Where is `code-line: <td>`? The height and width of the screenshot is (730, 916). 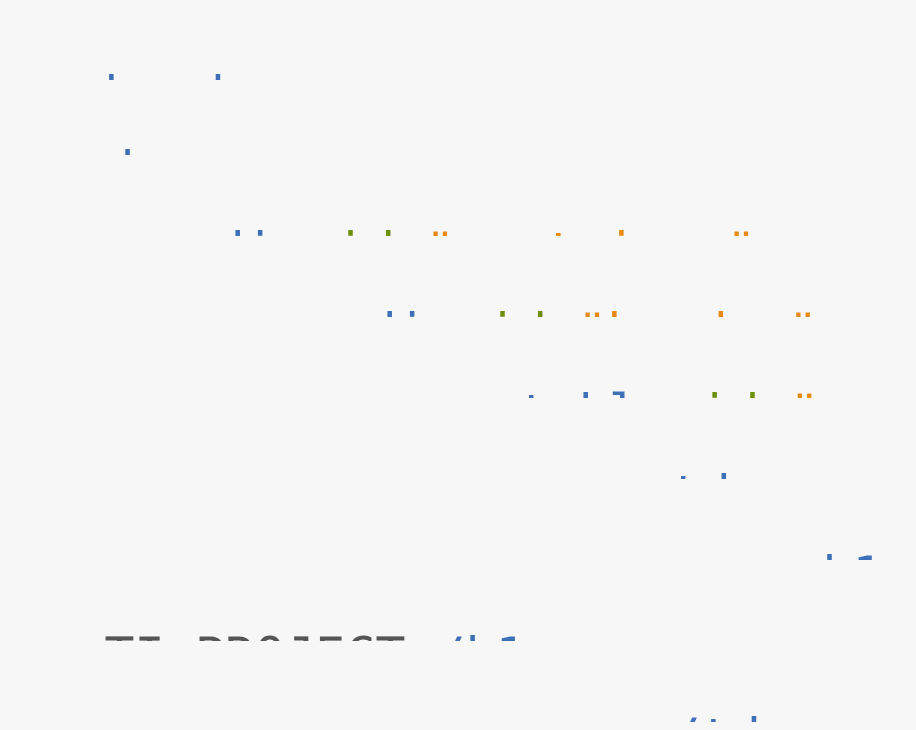
code-line: <td> is located at coordinates (718, 449).